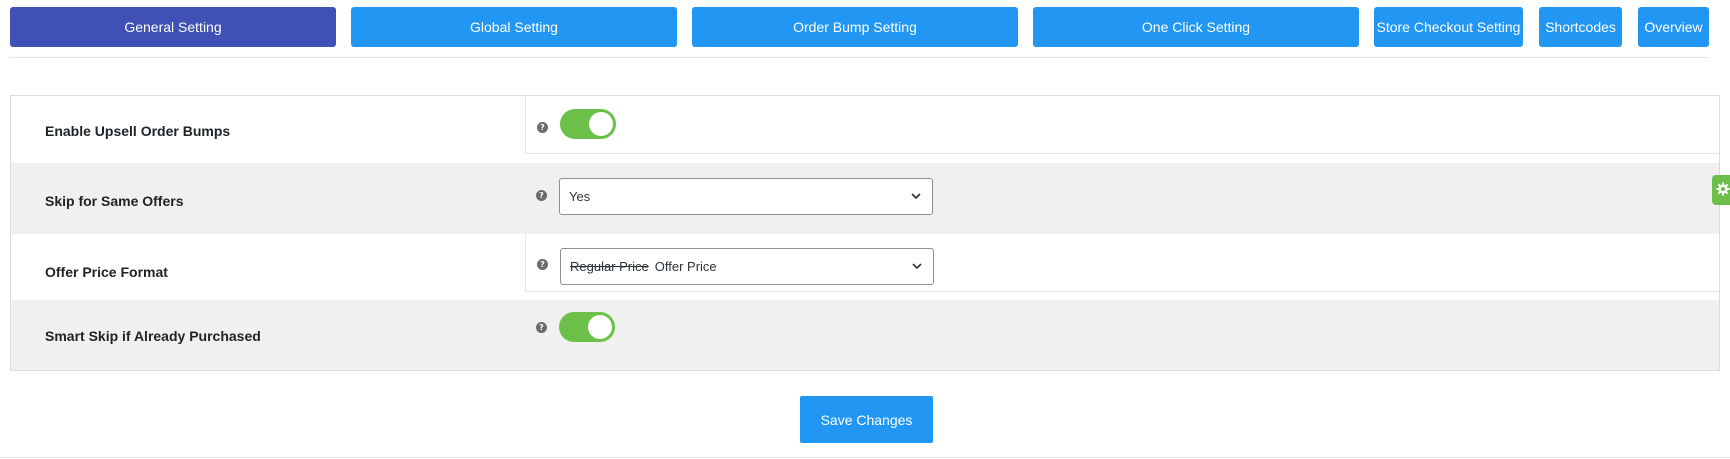  I want to click on enable-upsell-toggle, so click(588, 124).